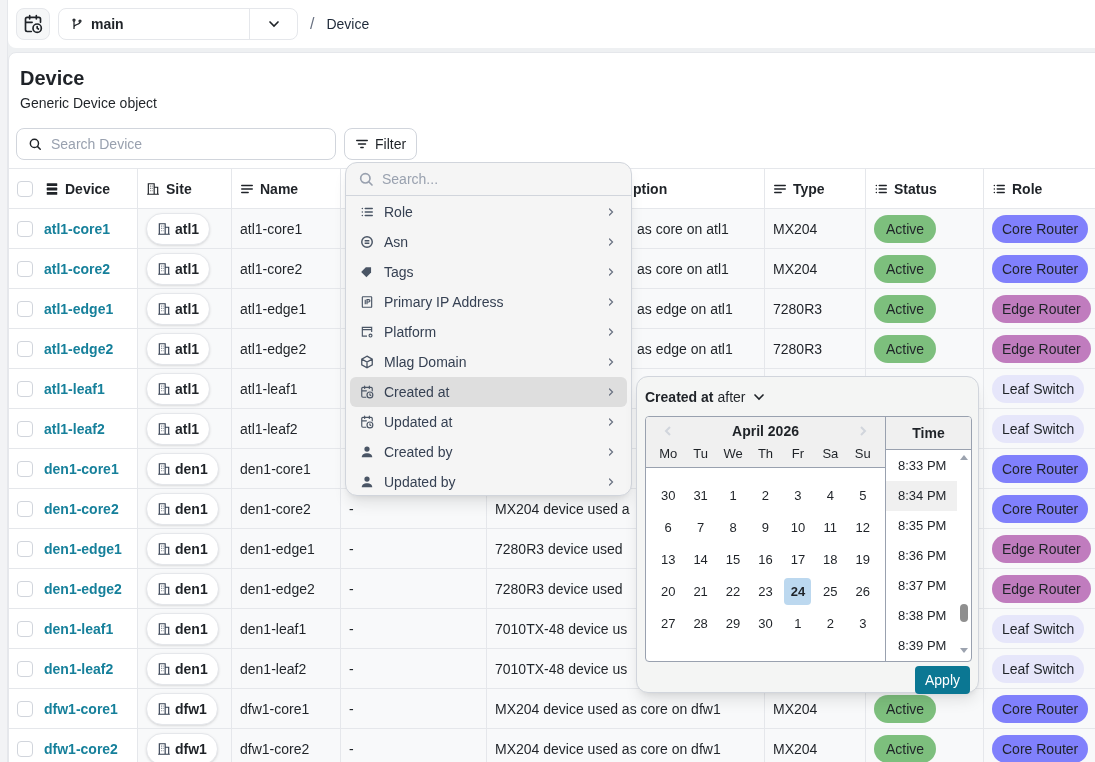 This screenshot has width=1095, height=762. I want to click on menu-item: Asn, so click(488, 242).